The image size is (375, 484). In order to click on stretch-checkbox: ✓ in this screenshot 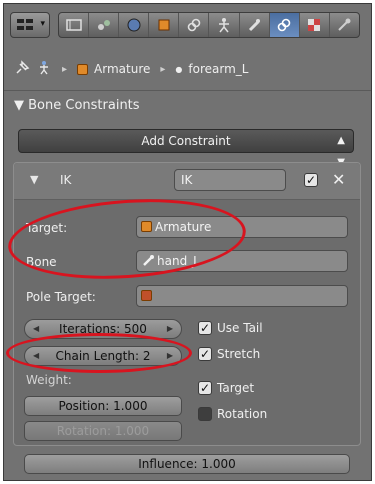, I will do `click(205, 354)`.